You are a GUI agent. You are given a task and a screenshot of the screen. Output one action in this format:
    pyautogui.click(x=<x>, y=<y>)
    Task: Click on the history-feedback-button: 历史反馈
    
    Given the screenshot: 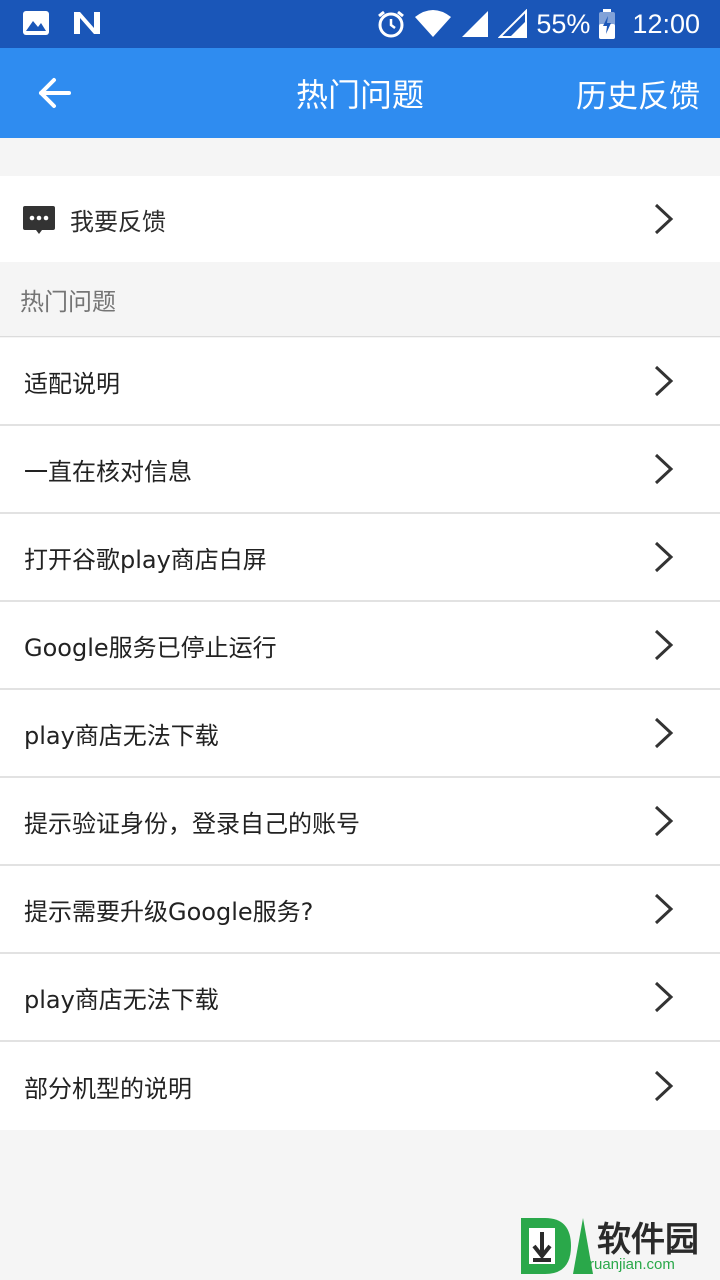 What is the action you would take?
    pyautogui.click(x=638, y=93)
    